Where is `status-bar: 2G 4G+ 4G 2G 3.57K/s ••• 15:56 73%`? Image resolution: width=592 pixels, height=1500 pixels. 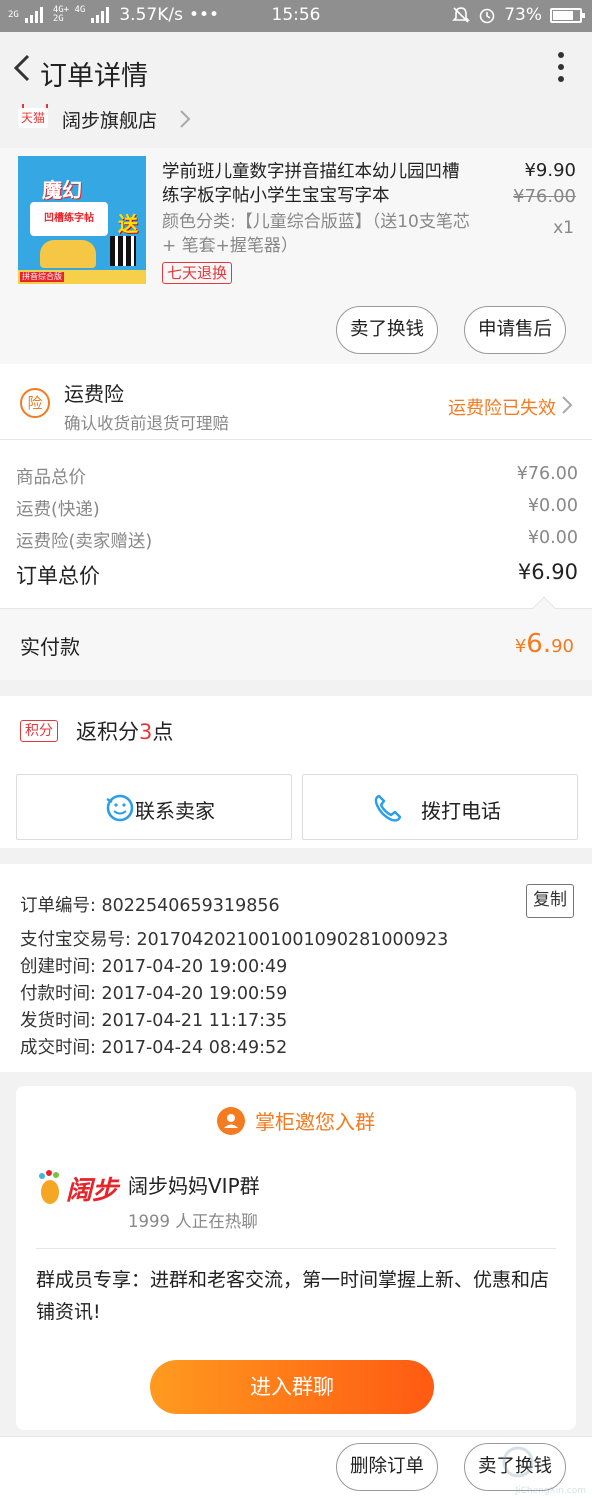
status-bar: 2G 4G+ 4G 2G 3.57K/s ••• 15:56 73% is located at coordinates (296, 16).